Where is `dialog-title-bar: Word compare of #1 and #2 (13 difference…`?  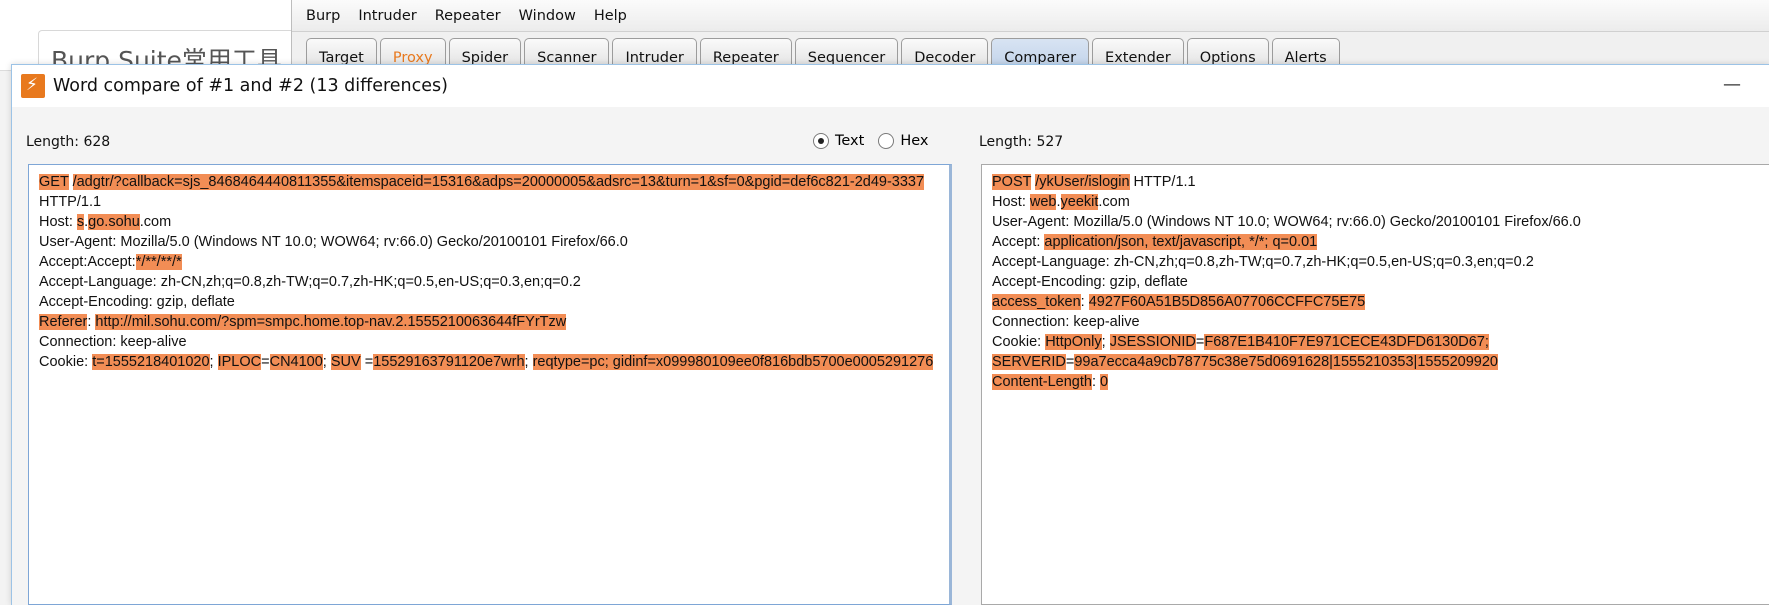
dialog-title-bar: Word compare of #1 and #2 (13 difference… is located at coordinates (890, 86).